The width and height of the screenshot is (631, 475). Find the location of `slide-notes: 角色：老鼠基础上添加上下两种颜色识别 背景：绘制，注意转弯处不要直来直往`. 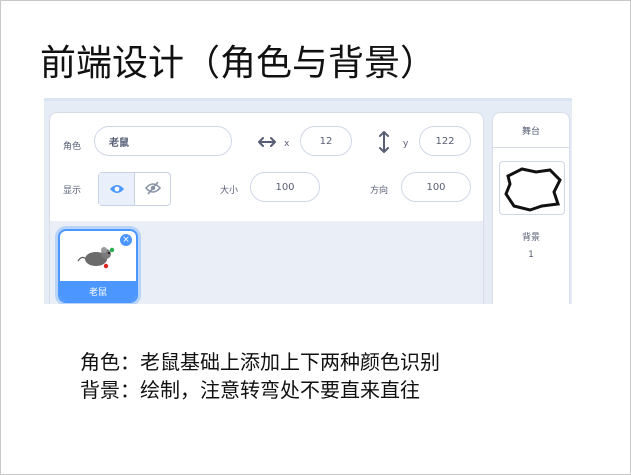

slide-notes: 角色：老鼠基础上添加上下两种颜色识别 背景：绘制，注意转弯处不要直来直往 is located at coordinates (260, 376).